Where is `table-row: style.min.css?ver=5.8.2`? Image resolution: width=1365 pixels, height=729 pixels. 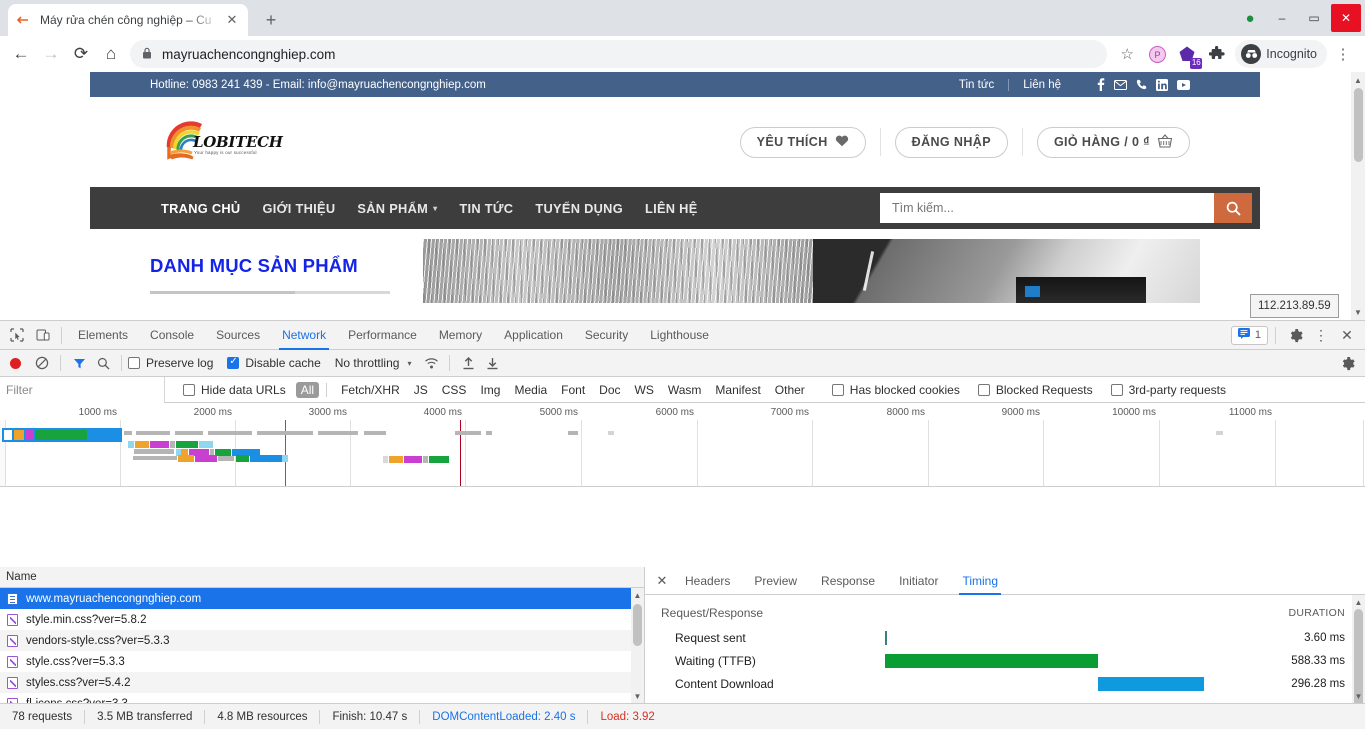
table-row: style.min.css?ver=5.8.2 is located at coordinates (322, 619).